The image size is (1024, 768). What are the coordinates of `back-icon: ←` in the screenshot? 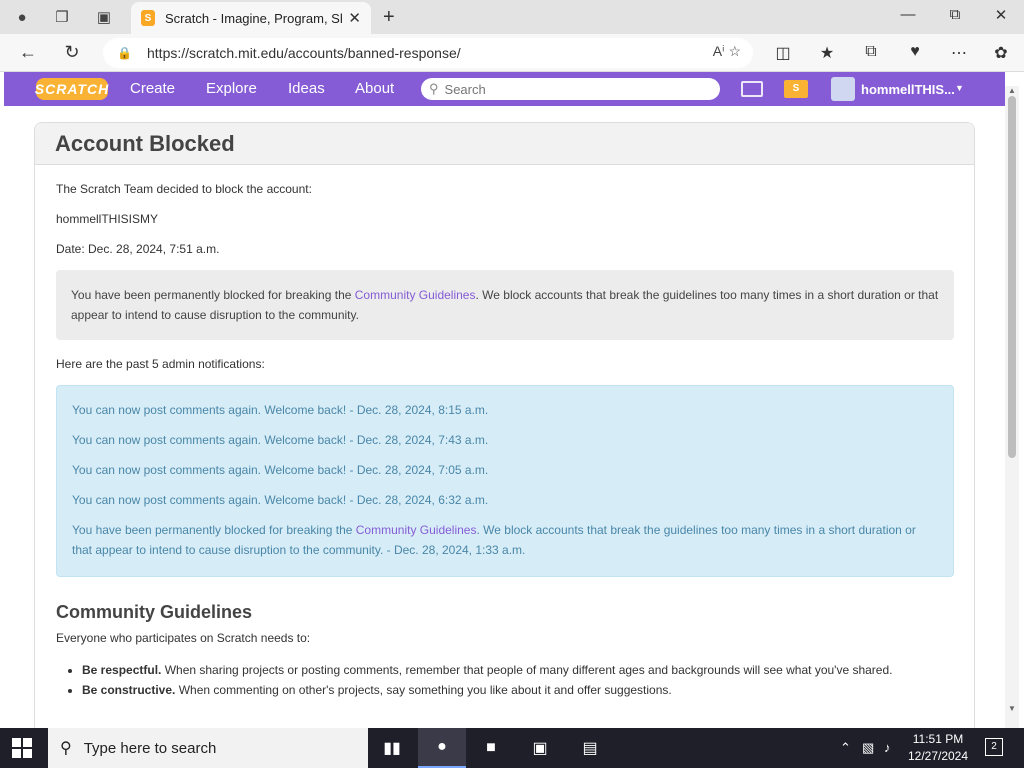 It's located at (28, 52).